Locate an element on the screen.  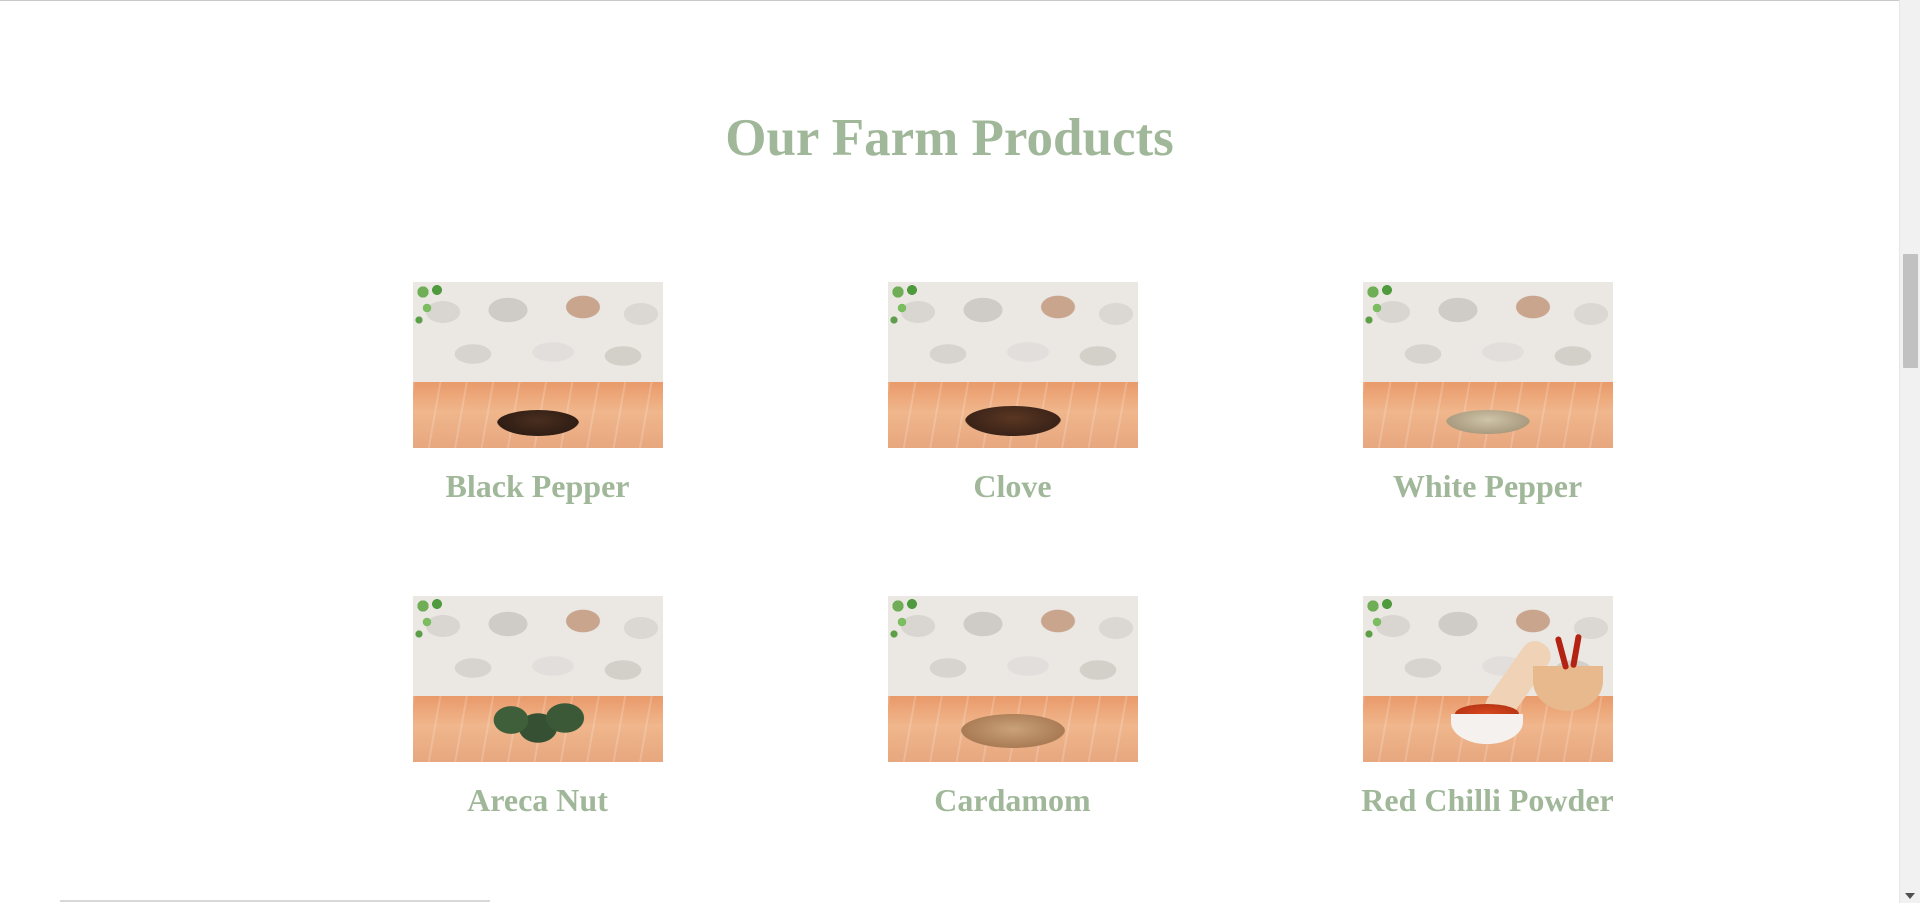
product-card-red-chilli-powder: Red Chilli Powder is located at coordinates (1487, 749).